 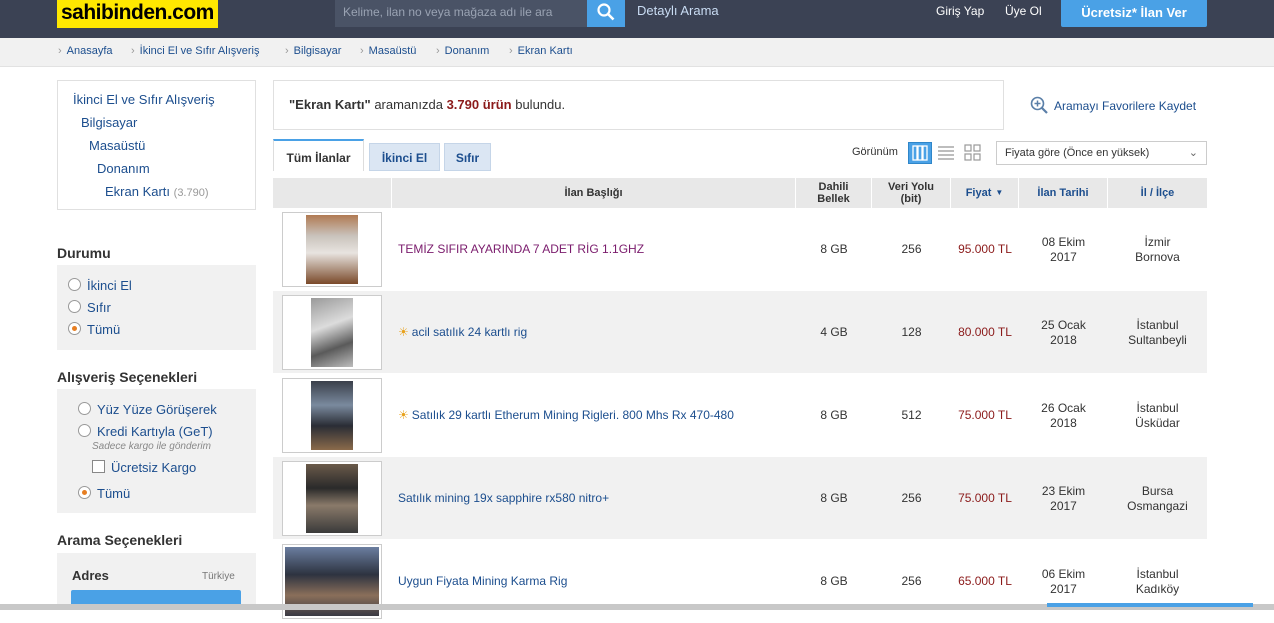 I want to click on sort-desc-icon: ▼, so click(x=999, y=192).